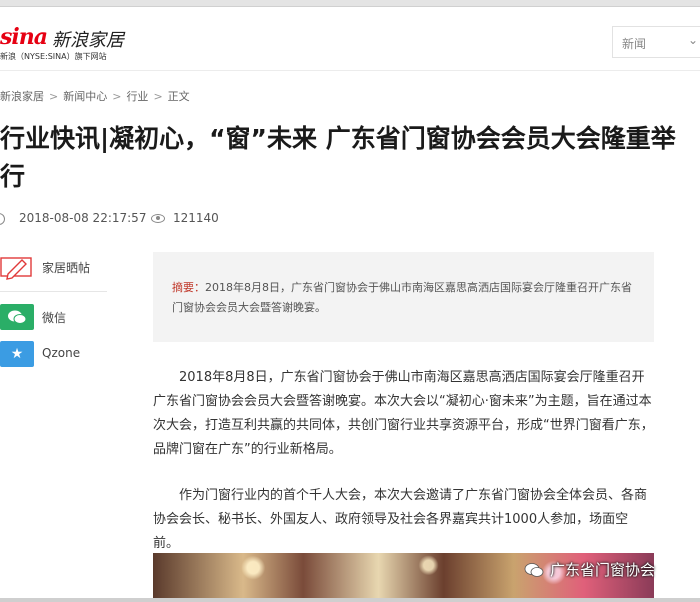 This screenshot has width=700, height=602. What do you see at coordinates (350, 70) in the screenshot?
I see `header-divider` at bounding box center [350, 70].